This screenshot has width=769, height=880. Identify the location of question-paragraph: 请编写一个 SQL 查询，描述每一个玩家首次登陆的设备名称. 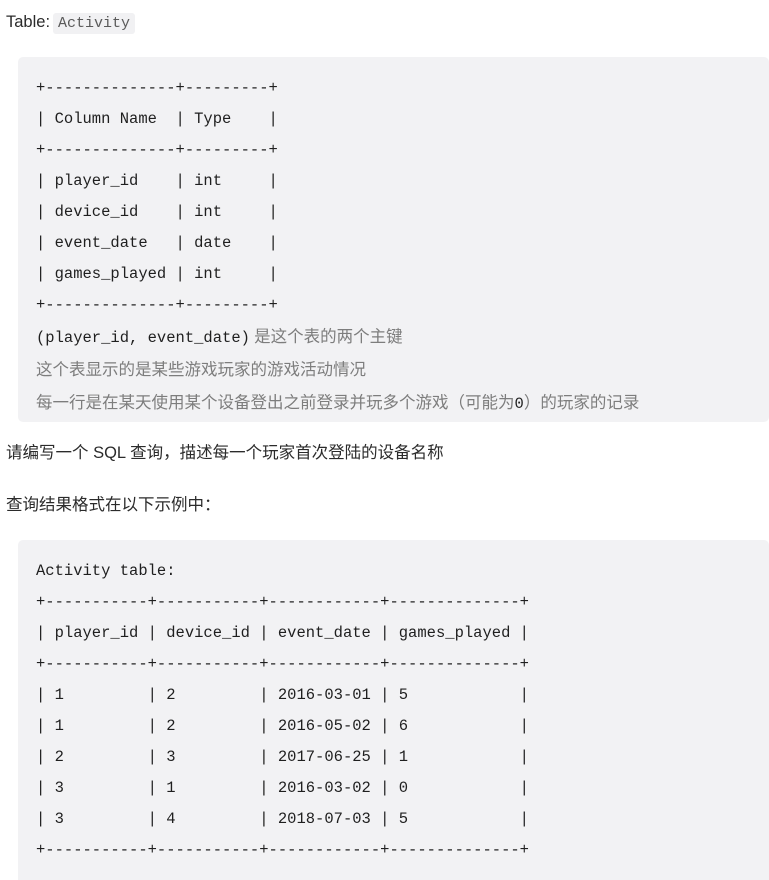
(225, 453).